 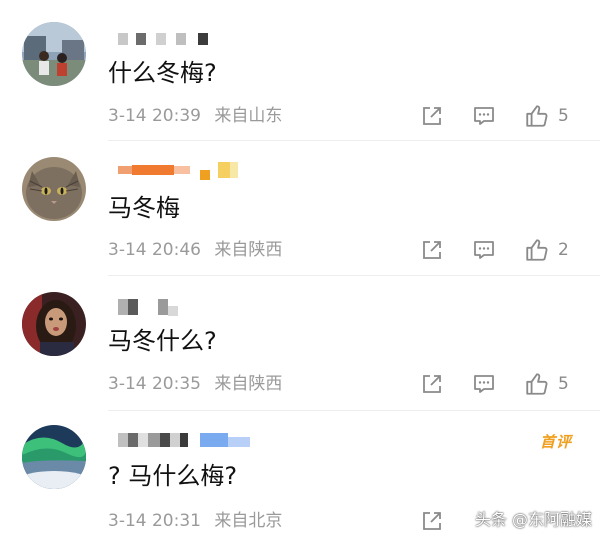 What do you see at coordinates (162, 341) in the screenshot?
I see `comment-text: 马冬什么?` at bounding box center [162, 341].